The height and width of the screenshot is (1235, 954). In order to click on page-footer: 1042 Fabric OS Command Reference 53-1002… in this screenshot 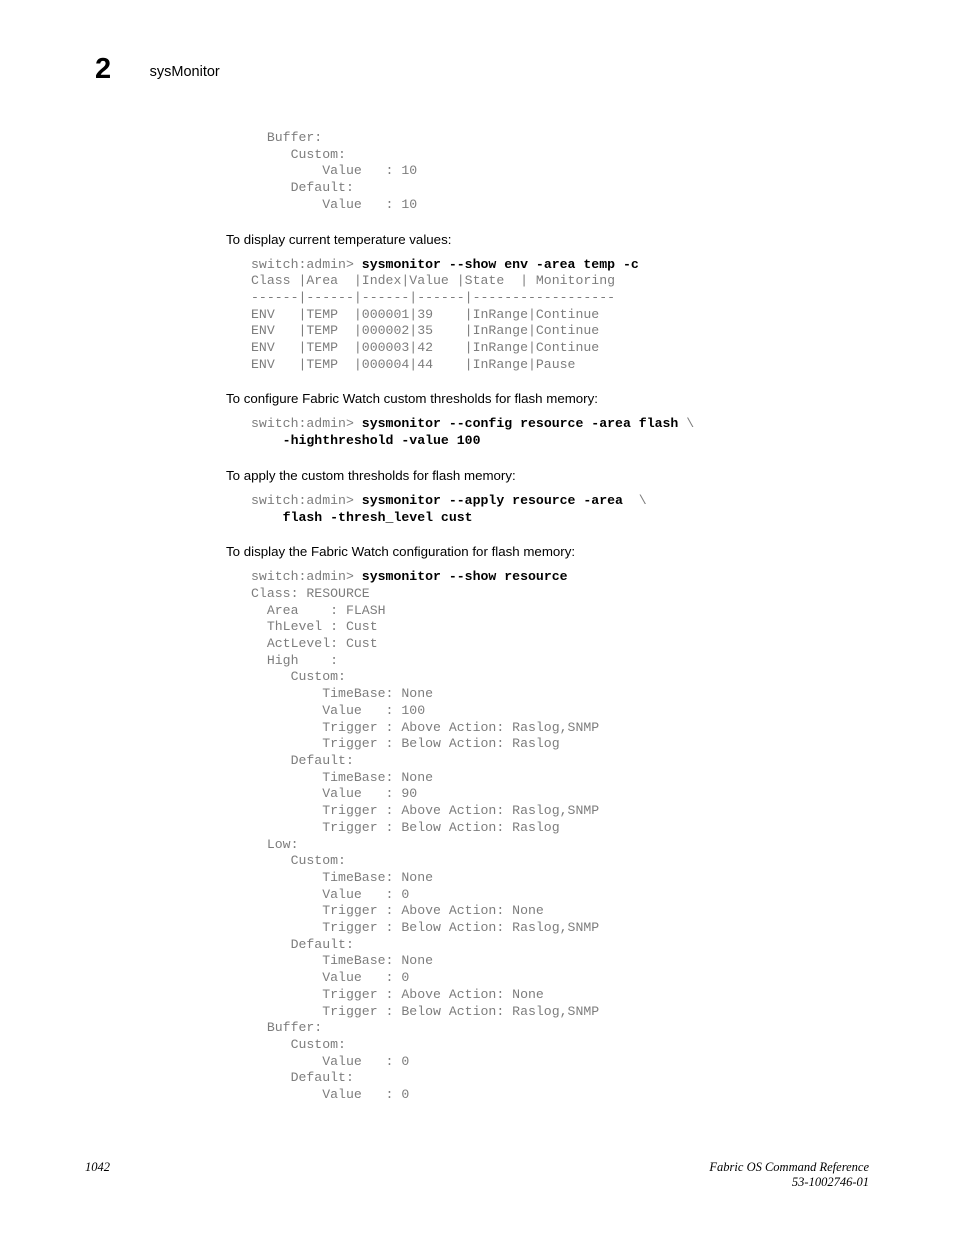, I will do `click(477, 1185)`.